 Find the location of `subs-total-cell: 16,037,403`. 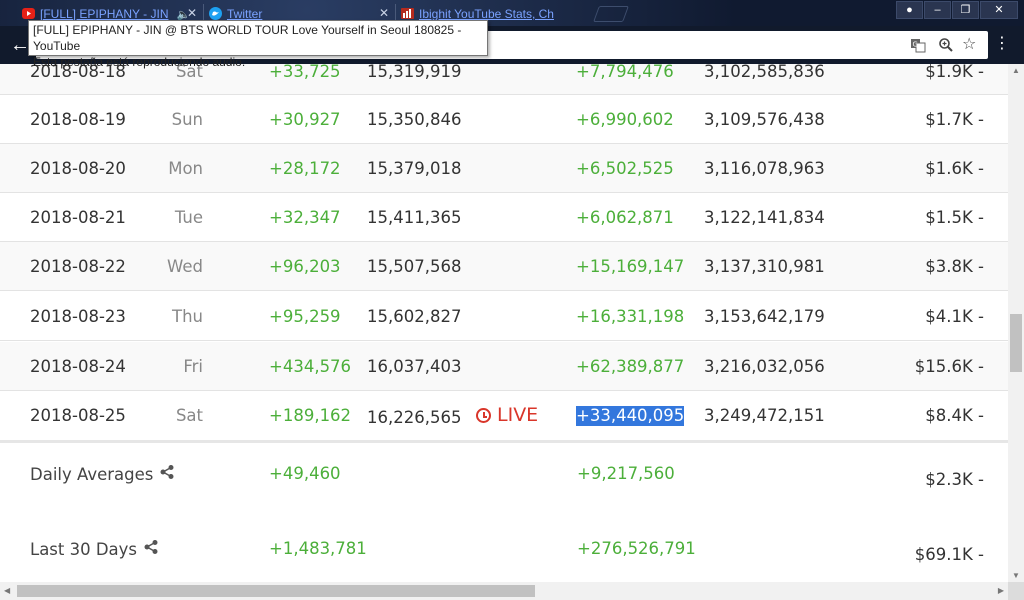

subs-total-cell: 16,037,403 is located at coordinates (414, 366).